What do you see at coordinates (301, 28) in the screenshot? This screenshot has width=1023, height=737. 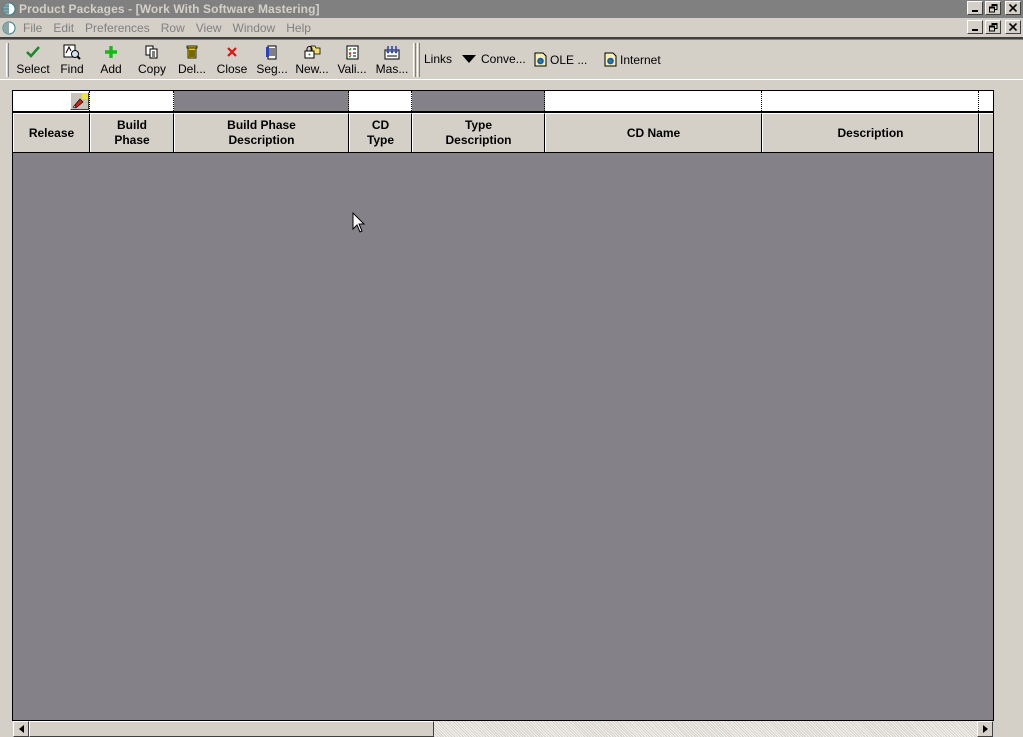 I see `menu-help: Help` at bounding box center [301, 28].